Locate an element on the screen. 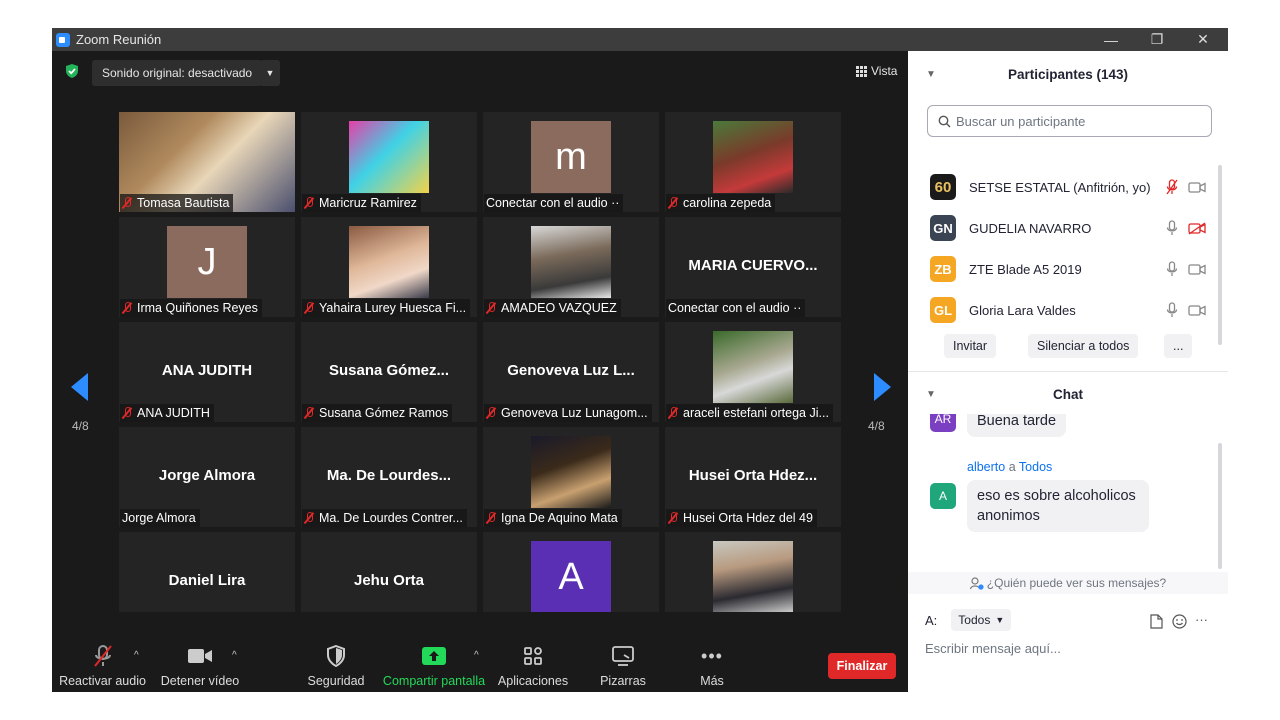  video-tile: Jorge Almora Jorge Almora is located at coordinates (207, 477).